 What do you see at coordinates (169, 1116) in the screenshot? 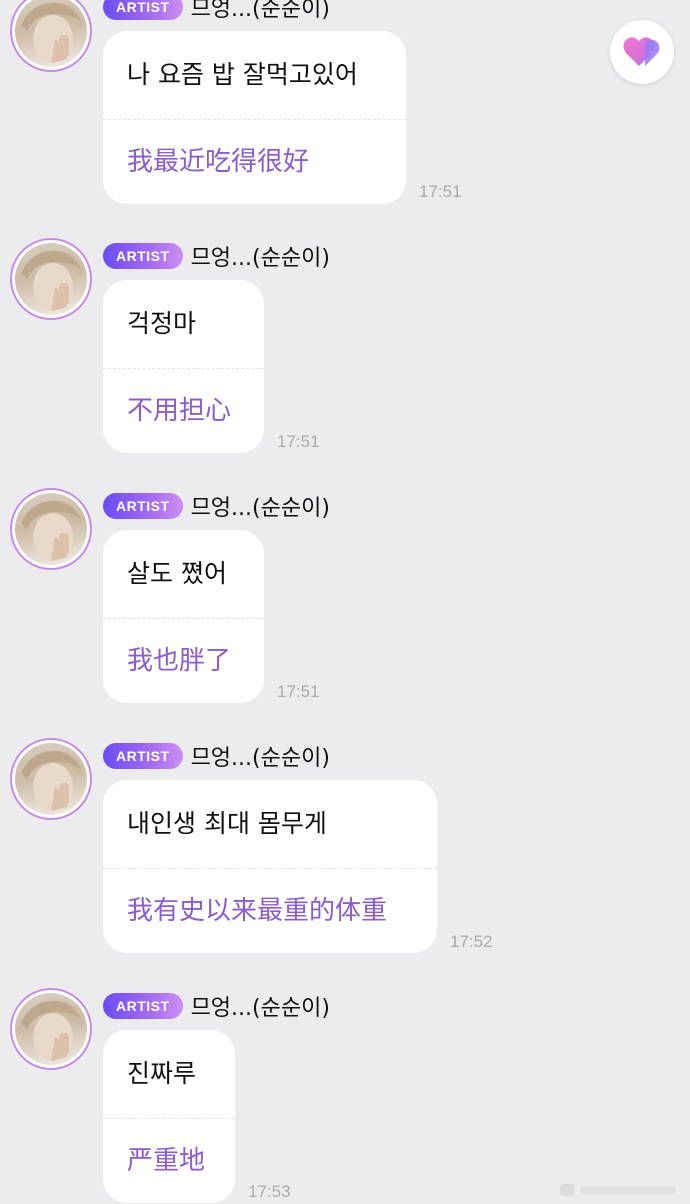
I see `message-bubble: 진짜루 严重地` at bounding box center [169, 1116].